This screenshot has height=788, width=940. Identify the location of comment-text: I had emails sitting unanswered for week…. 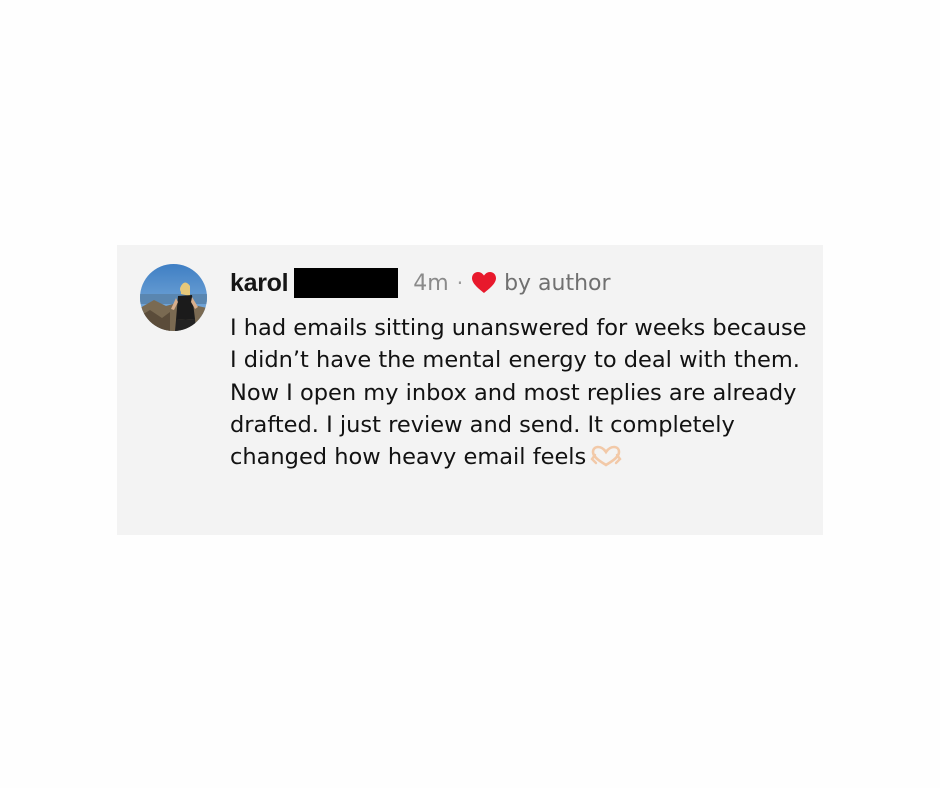
(522, 392).